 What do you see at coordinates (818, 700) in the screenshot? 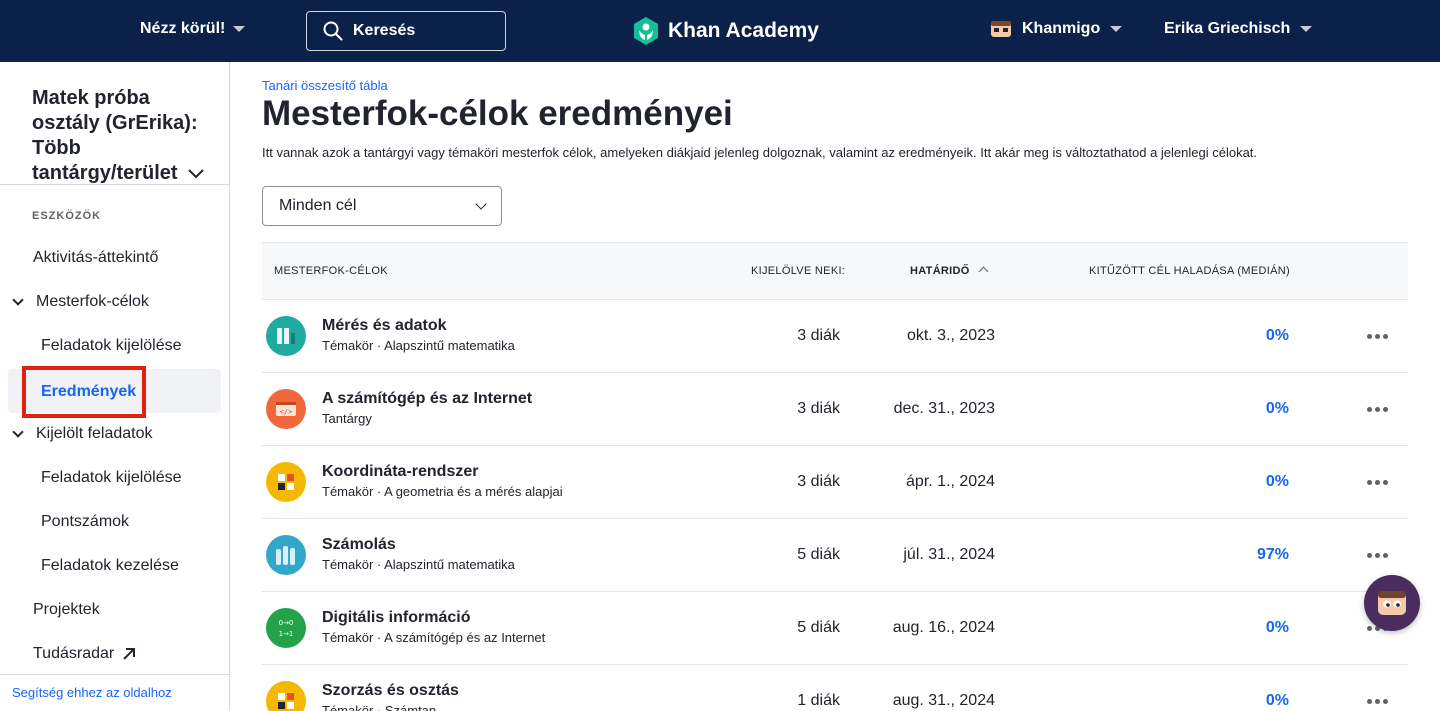
I see `assigned-students: 1 diák` at bounding box center [818, 700].